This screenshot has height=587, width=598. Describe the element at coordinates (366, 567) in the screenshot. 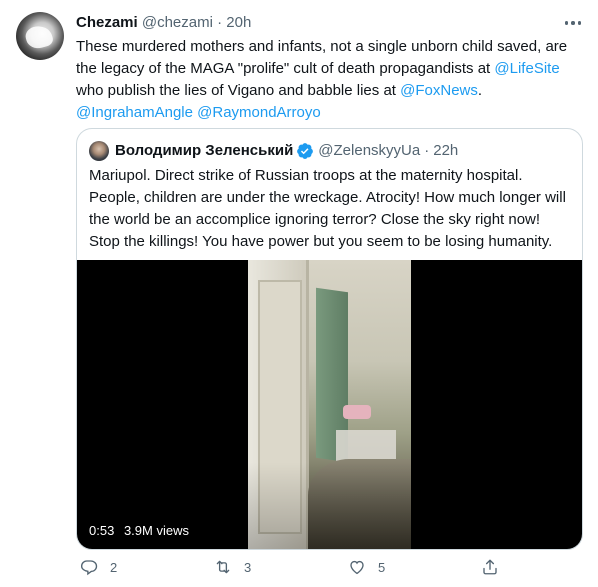

I see `like-button: 5` at that location.